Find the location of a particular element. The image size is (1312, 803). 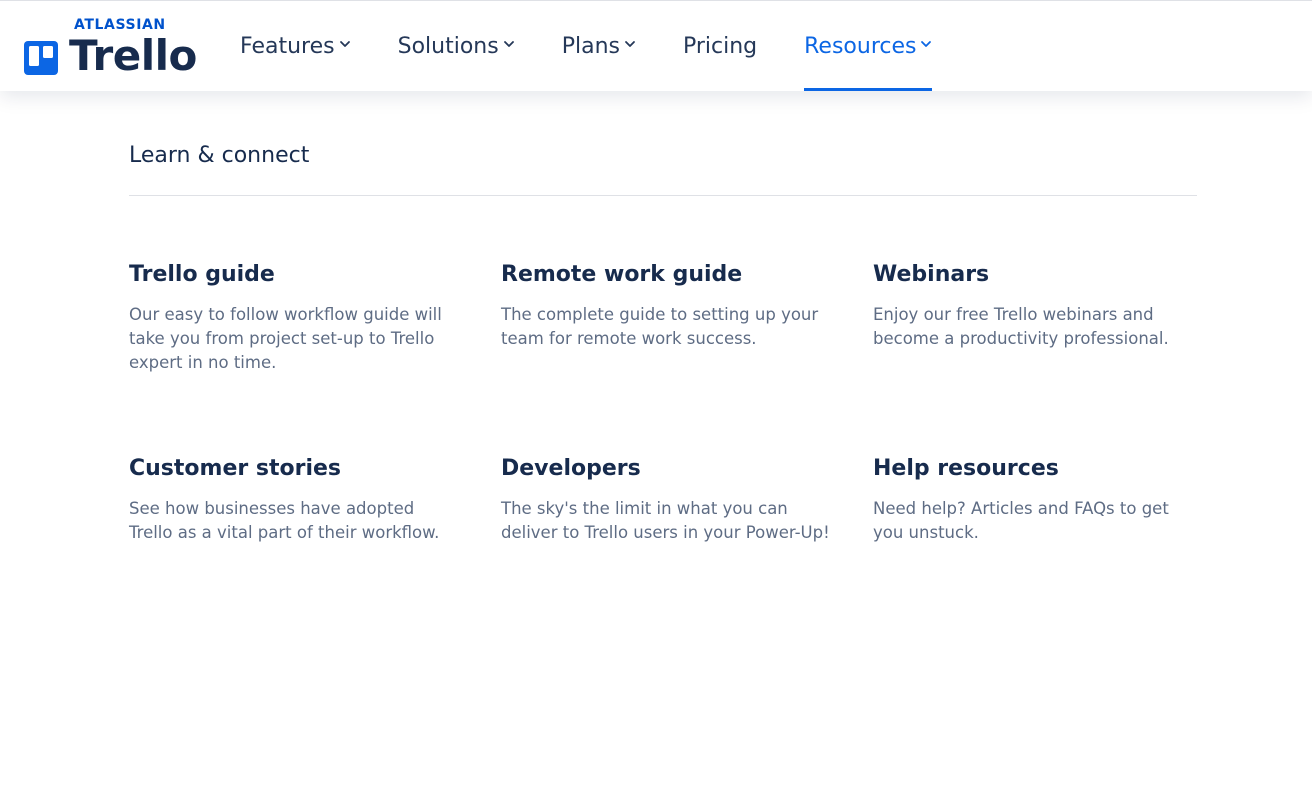

nav-solutions-label: Solutions is located at coordinates (448, 46).